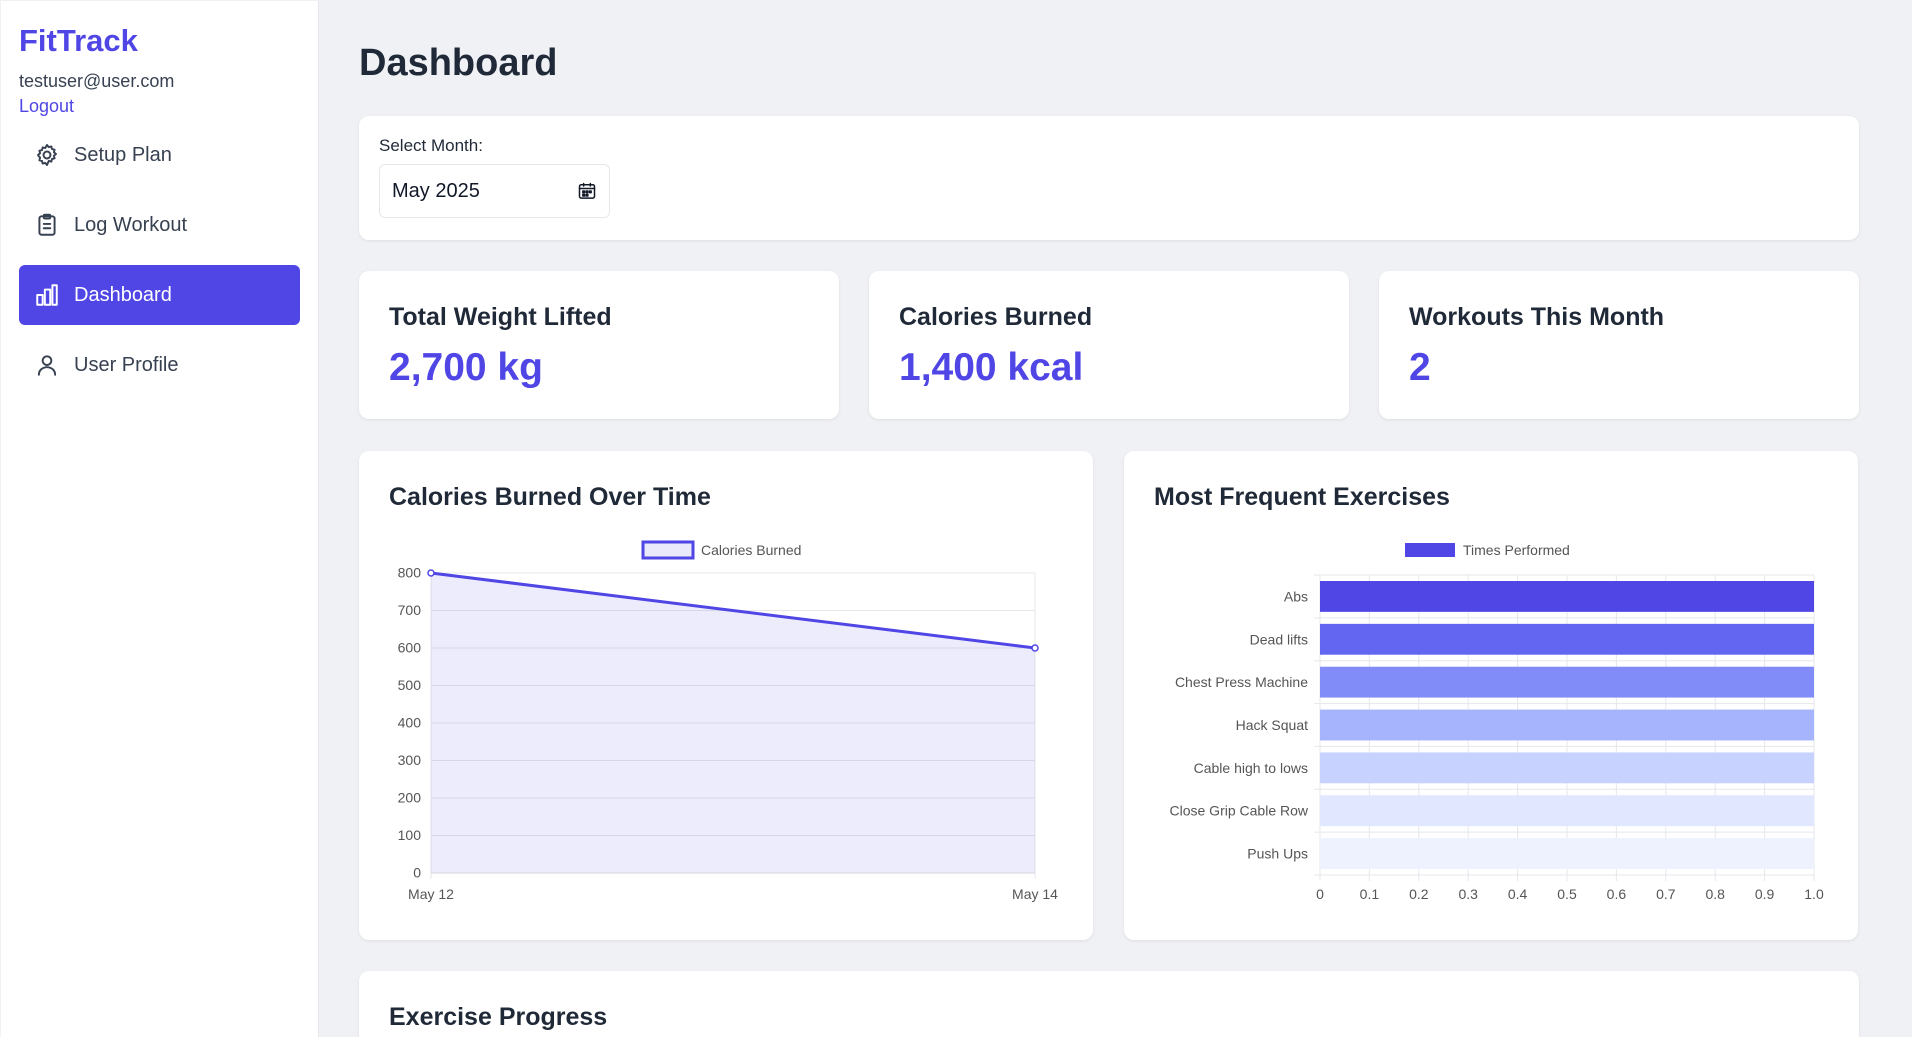 The width and height of the screenshot is (1912, 1037). I want to click on stat-value: 2, so click(1420, 367).